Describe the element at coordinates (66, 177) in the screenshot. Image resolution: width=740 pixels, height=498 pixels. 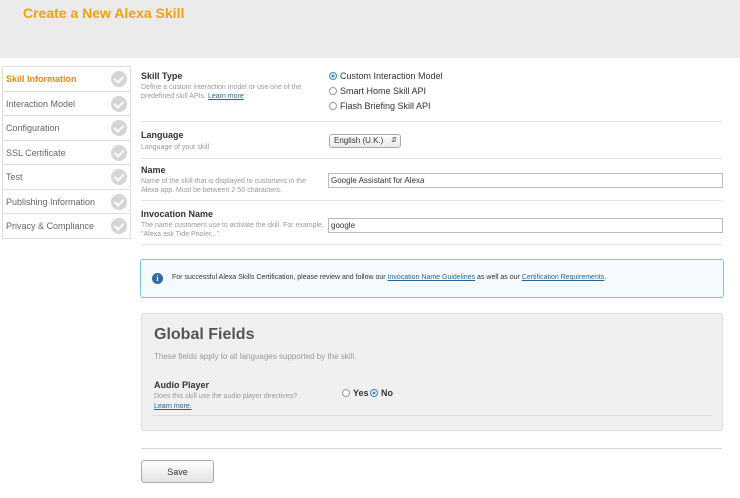
I see `sidebar-item-test: Test` at that location.